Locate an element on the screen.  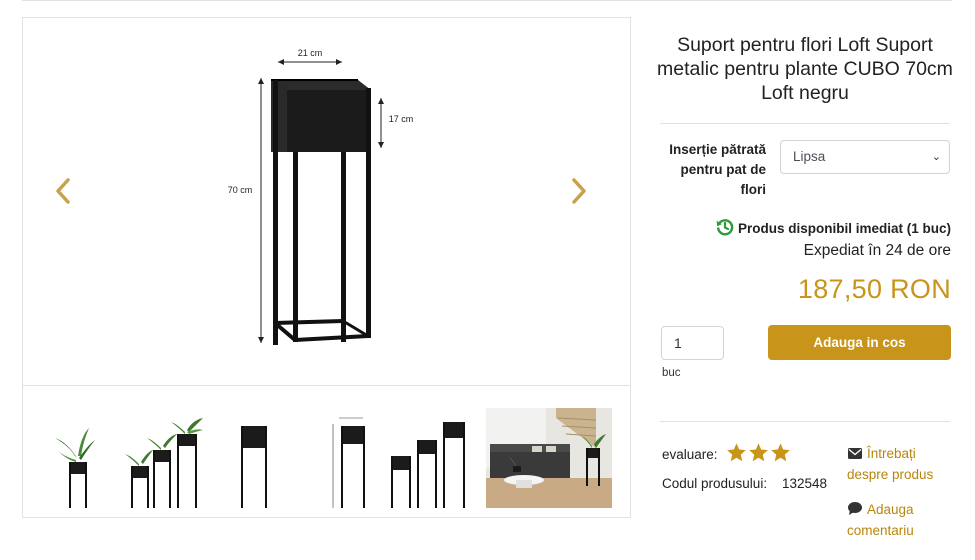
option-select: Lipsa ⌄ is located at coordinates (865, 157).